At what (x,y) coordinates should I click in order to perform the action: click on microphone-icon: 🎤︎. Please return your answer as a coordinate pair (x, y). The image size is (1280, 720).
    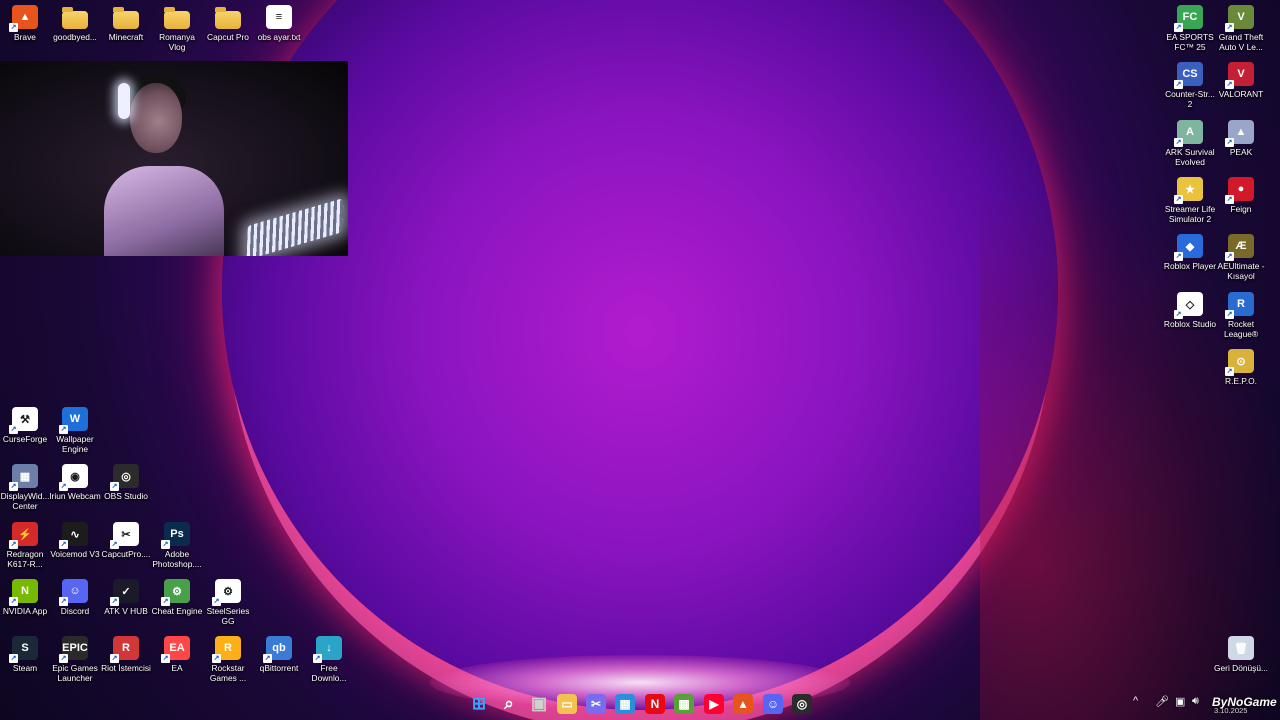
    Looking at the image, I should click on (1162, 701).